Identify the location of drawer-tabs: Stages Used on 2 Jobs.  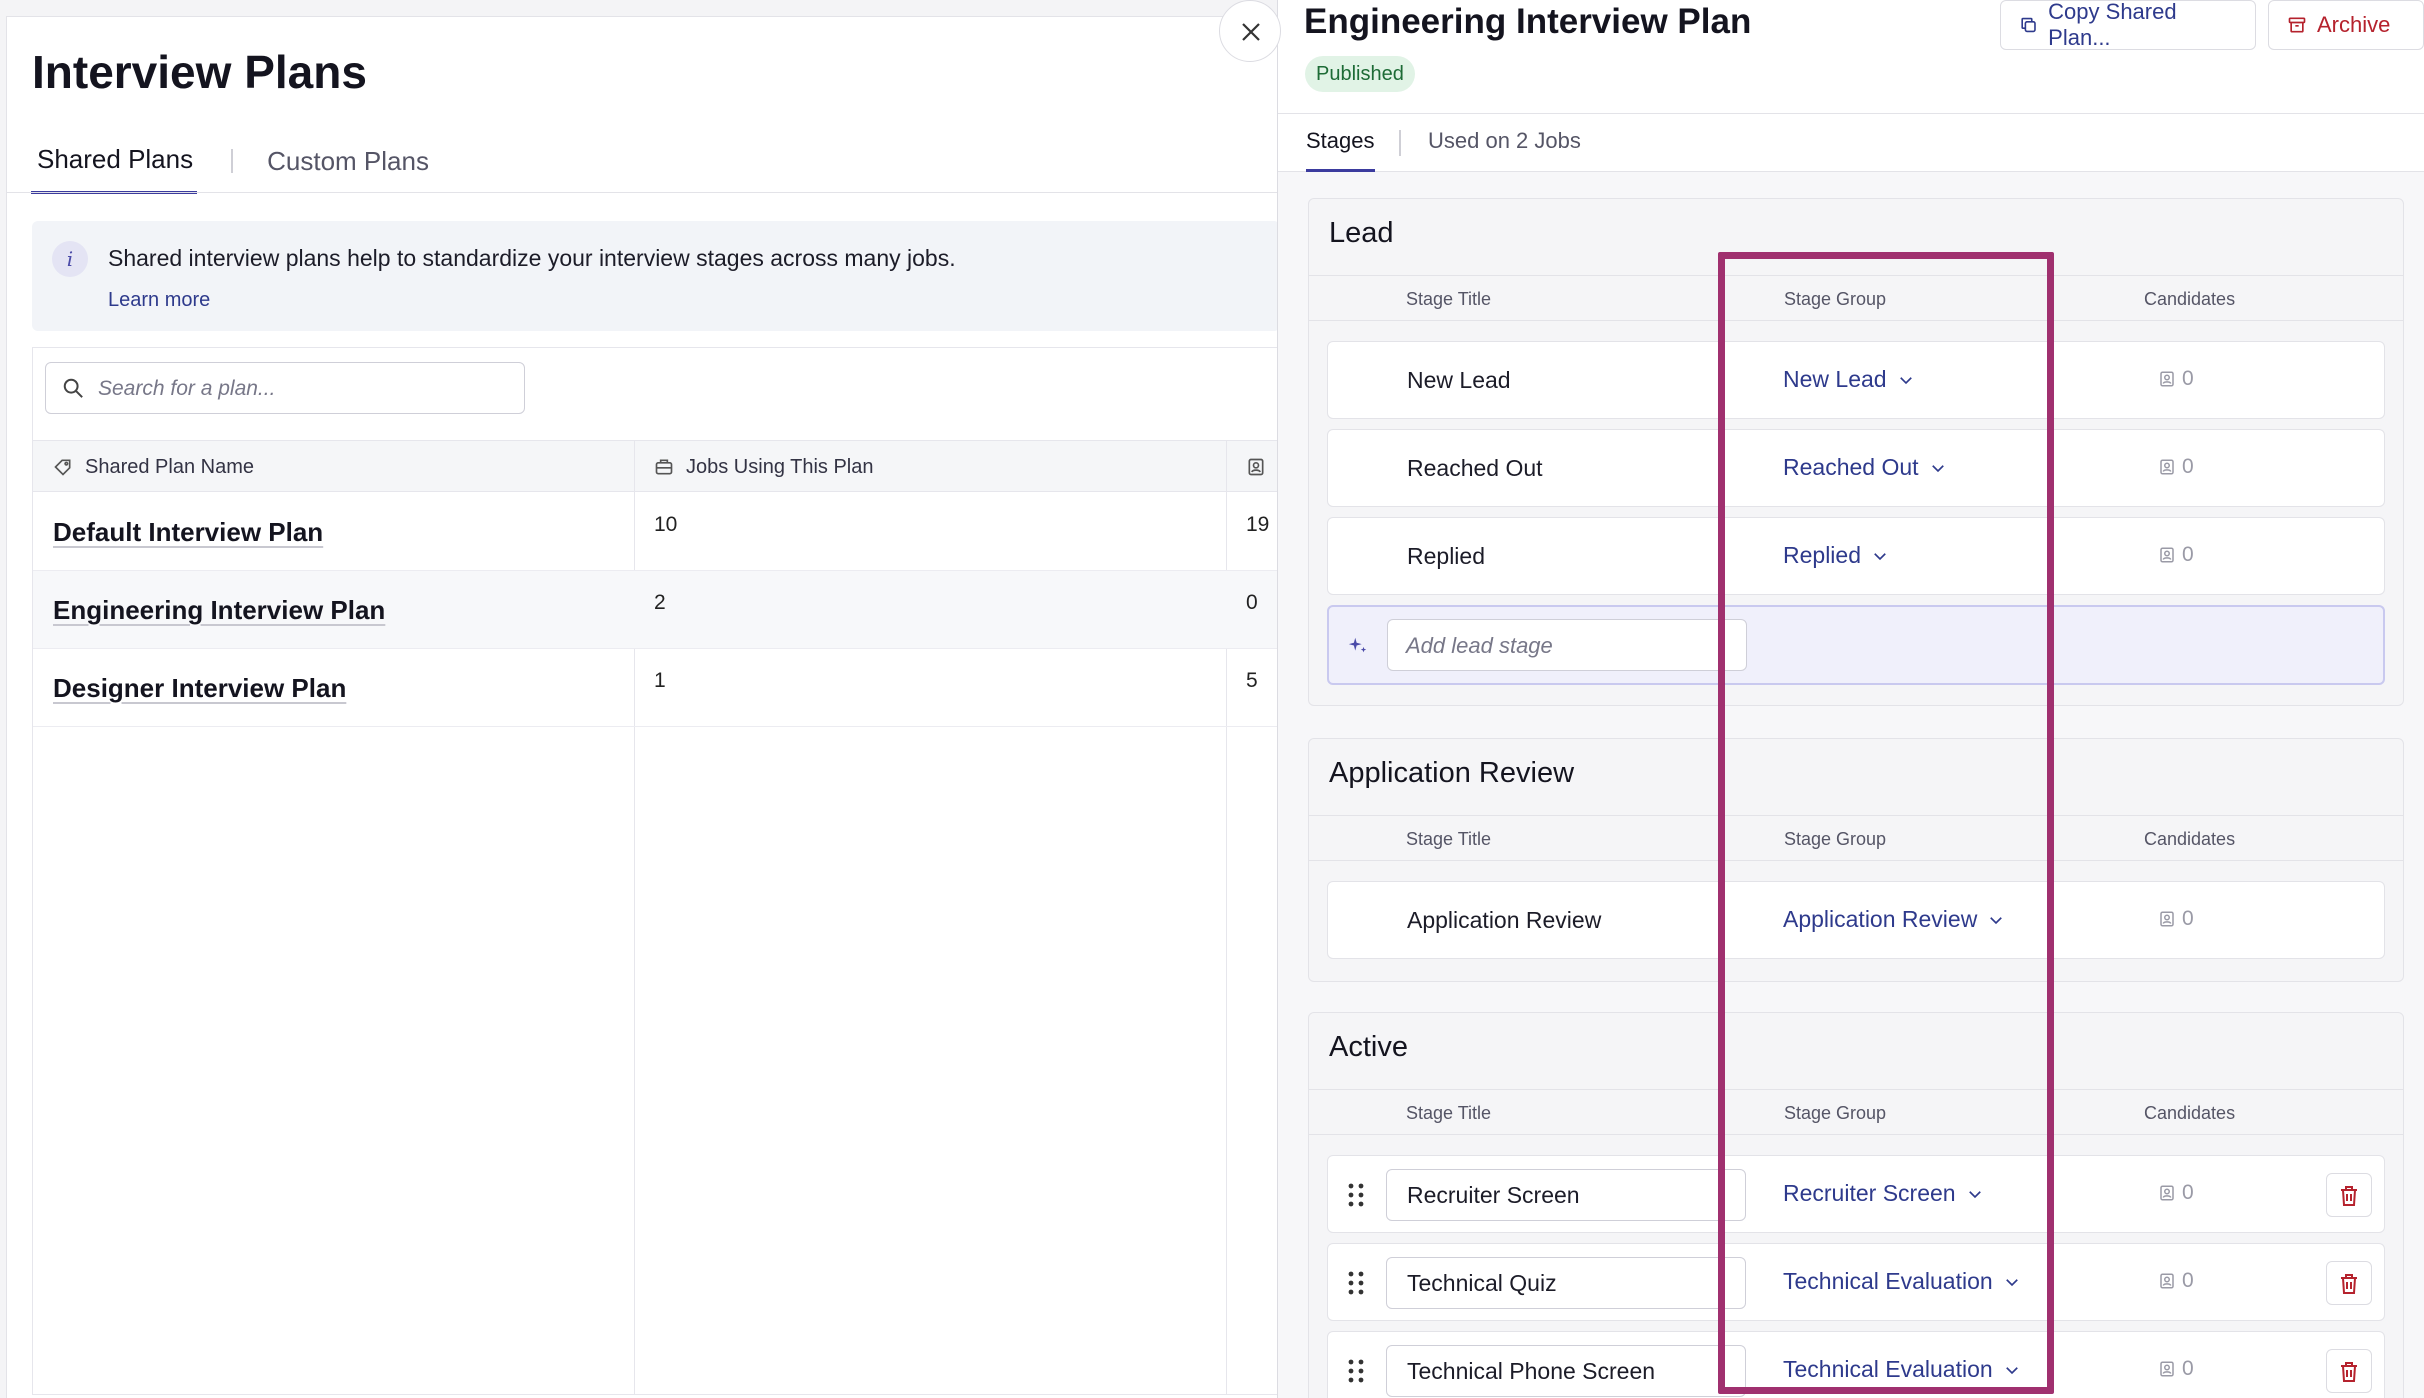
(1851, 143).